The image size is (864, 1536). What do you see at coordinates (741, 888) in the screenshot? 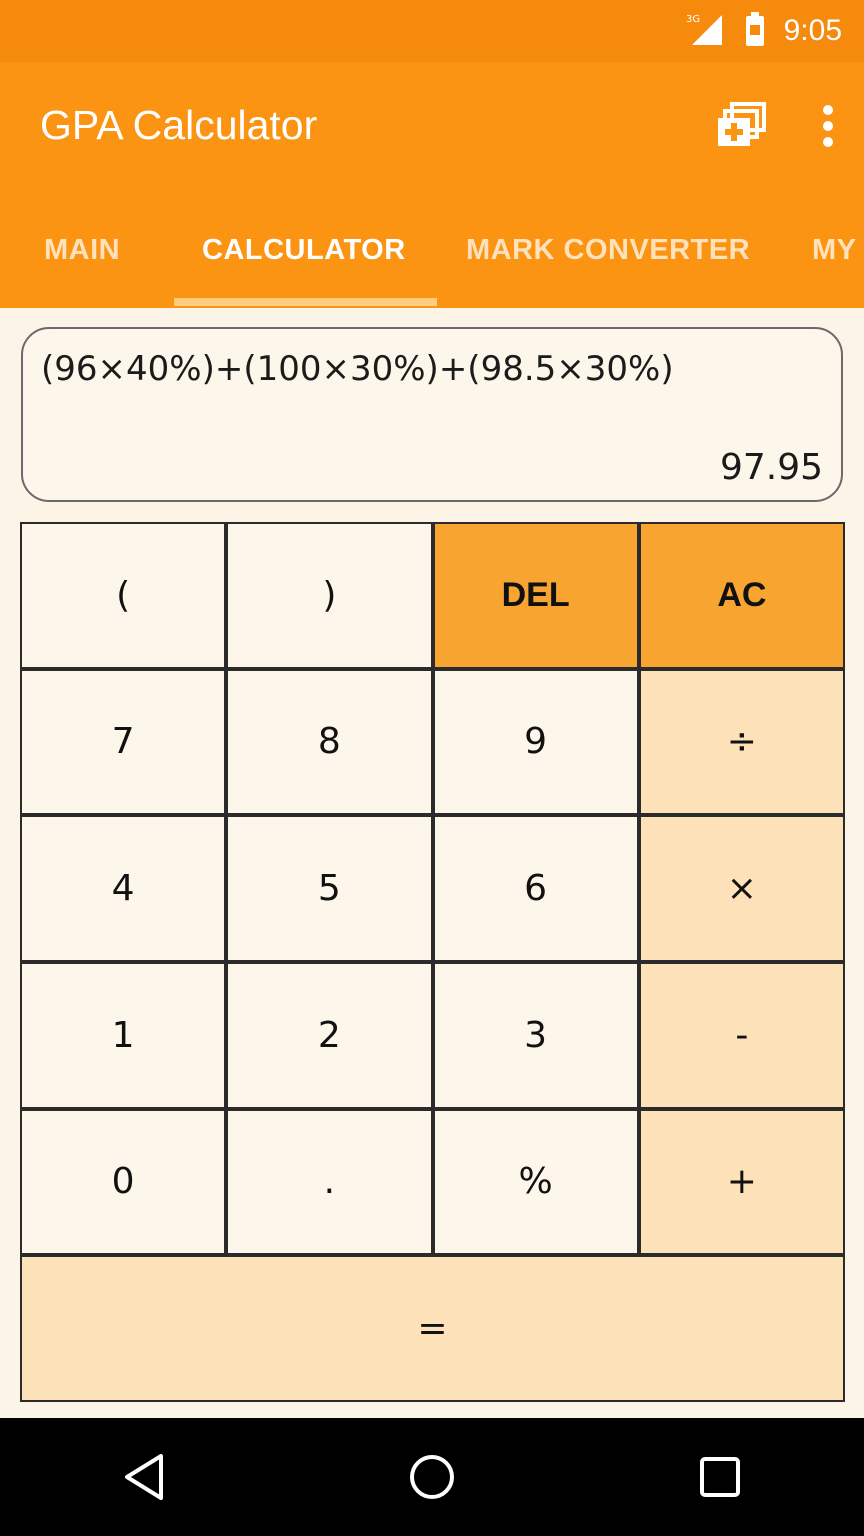
I see `multiply-button: ×` at bounding box center [741, 888].